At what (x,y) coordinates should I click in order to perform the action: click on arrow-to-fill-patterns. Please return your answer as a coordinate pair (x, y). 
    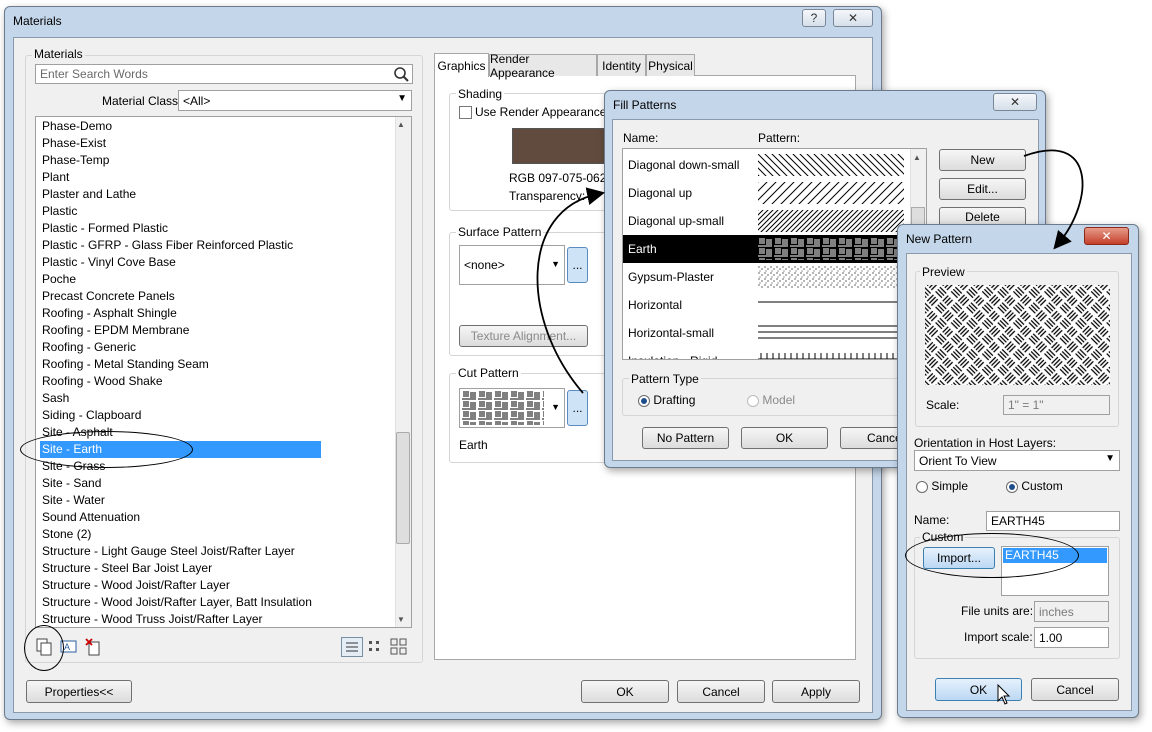
    Looking at the image, I should click on (571, 290).